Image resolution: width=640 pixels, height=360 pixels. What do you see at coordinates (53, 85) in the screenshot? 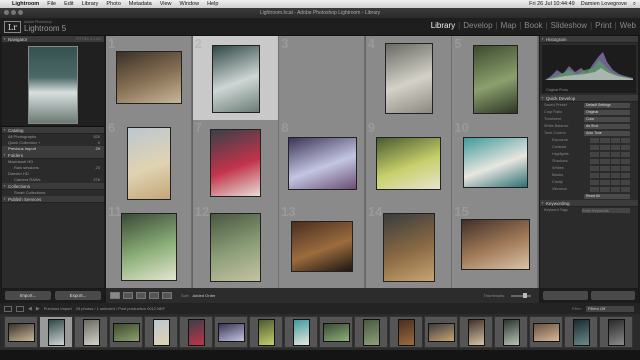
I see `navigator-preview` at bounding box center [53, 85].